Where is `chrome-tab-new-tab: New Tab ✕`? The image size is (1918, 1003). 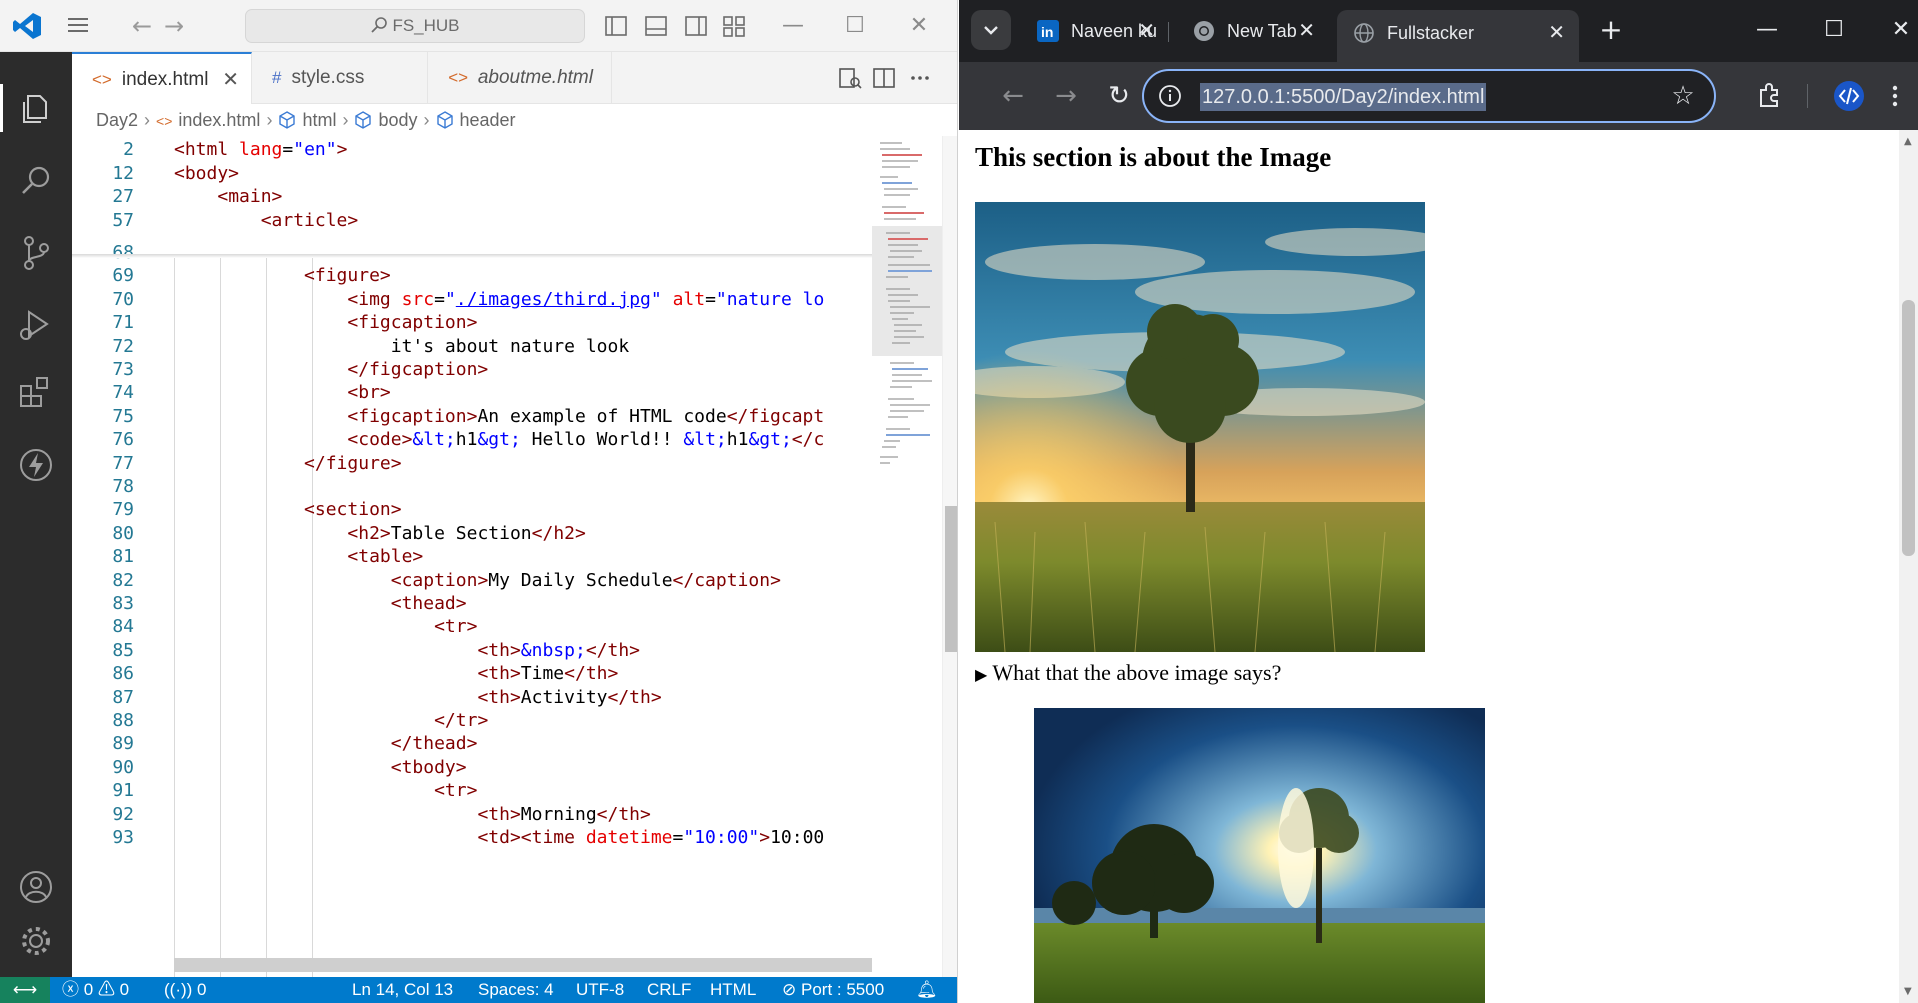
chrome-tab-new-tab: New Tab ✕ is located at coordinates (1253, 33).